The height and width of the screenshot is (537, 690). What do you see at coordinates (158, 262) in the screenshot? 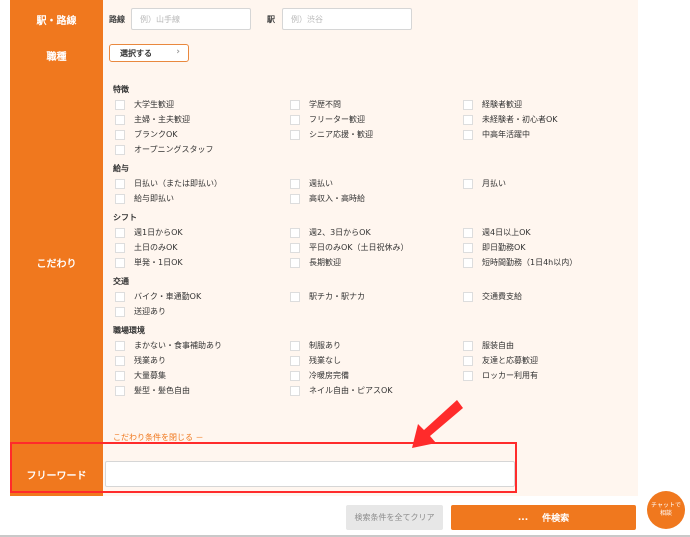
I see `option-label: 単発・1日OK` at bounding box center [158, 262].